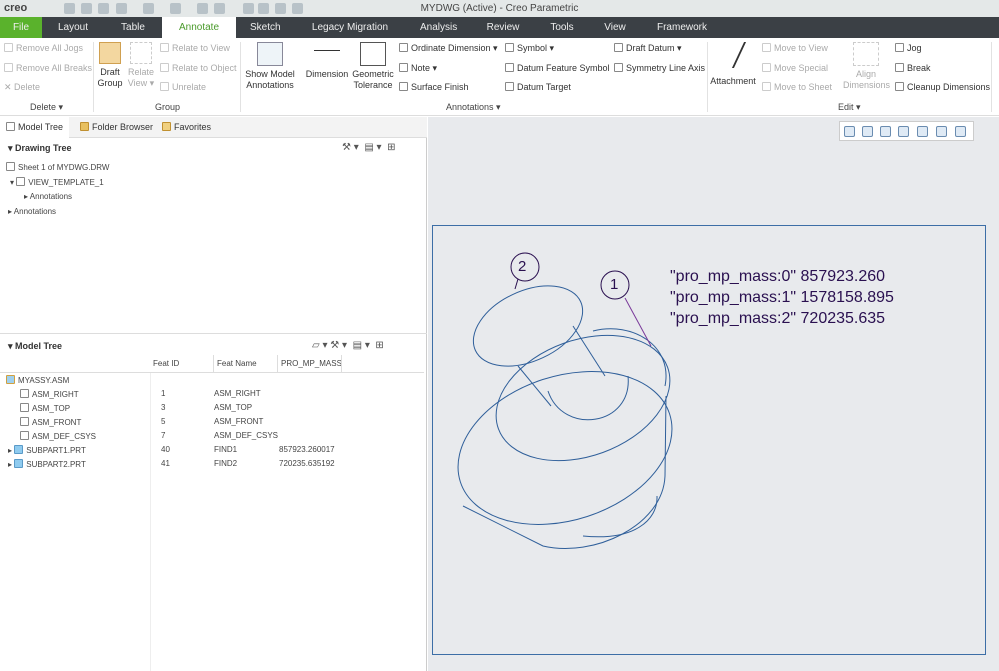 This screenshot has width=999, height=671. Describe the element at coordinates (199, 27) in the screenshot. I see `tab-annotate: Annotate` at that location.